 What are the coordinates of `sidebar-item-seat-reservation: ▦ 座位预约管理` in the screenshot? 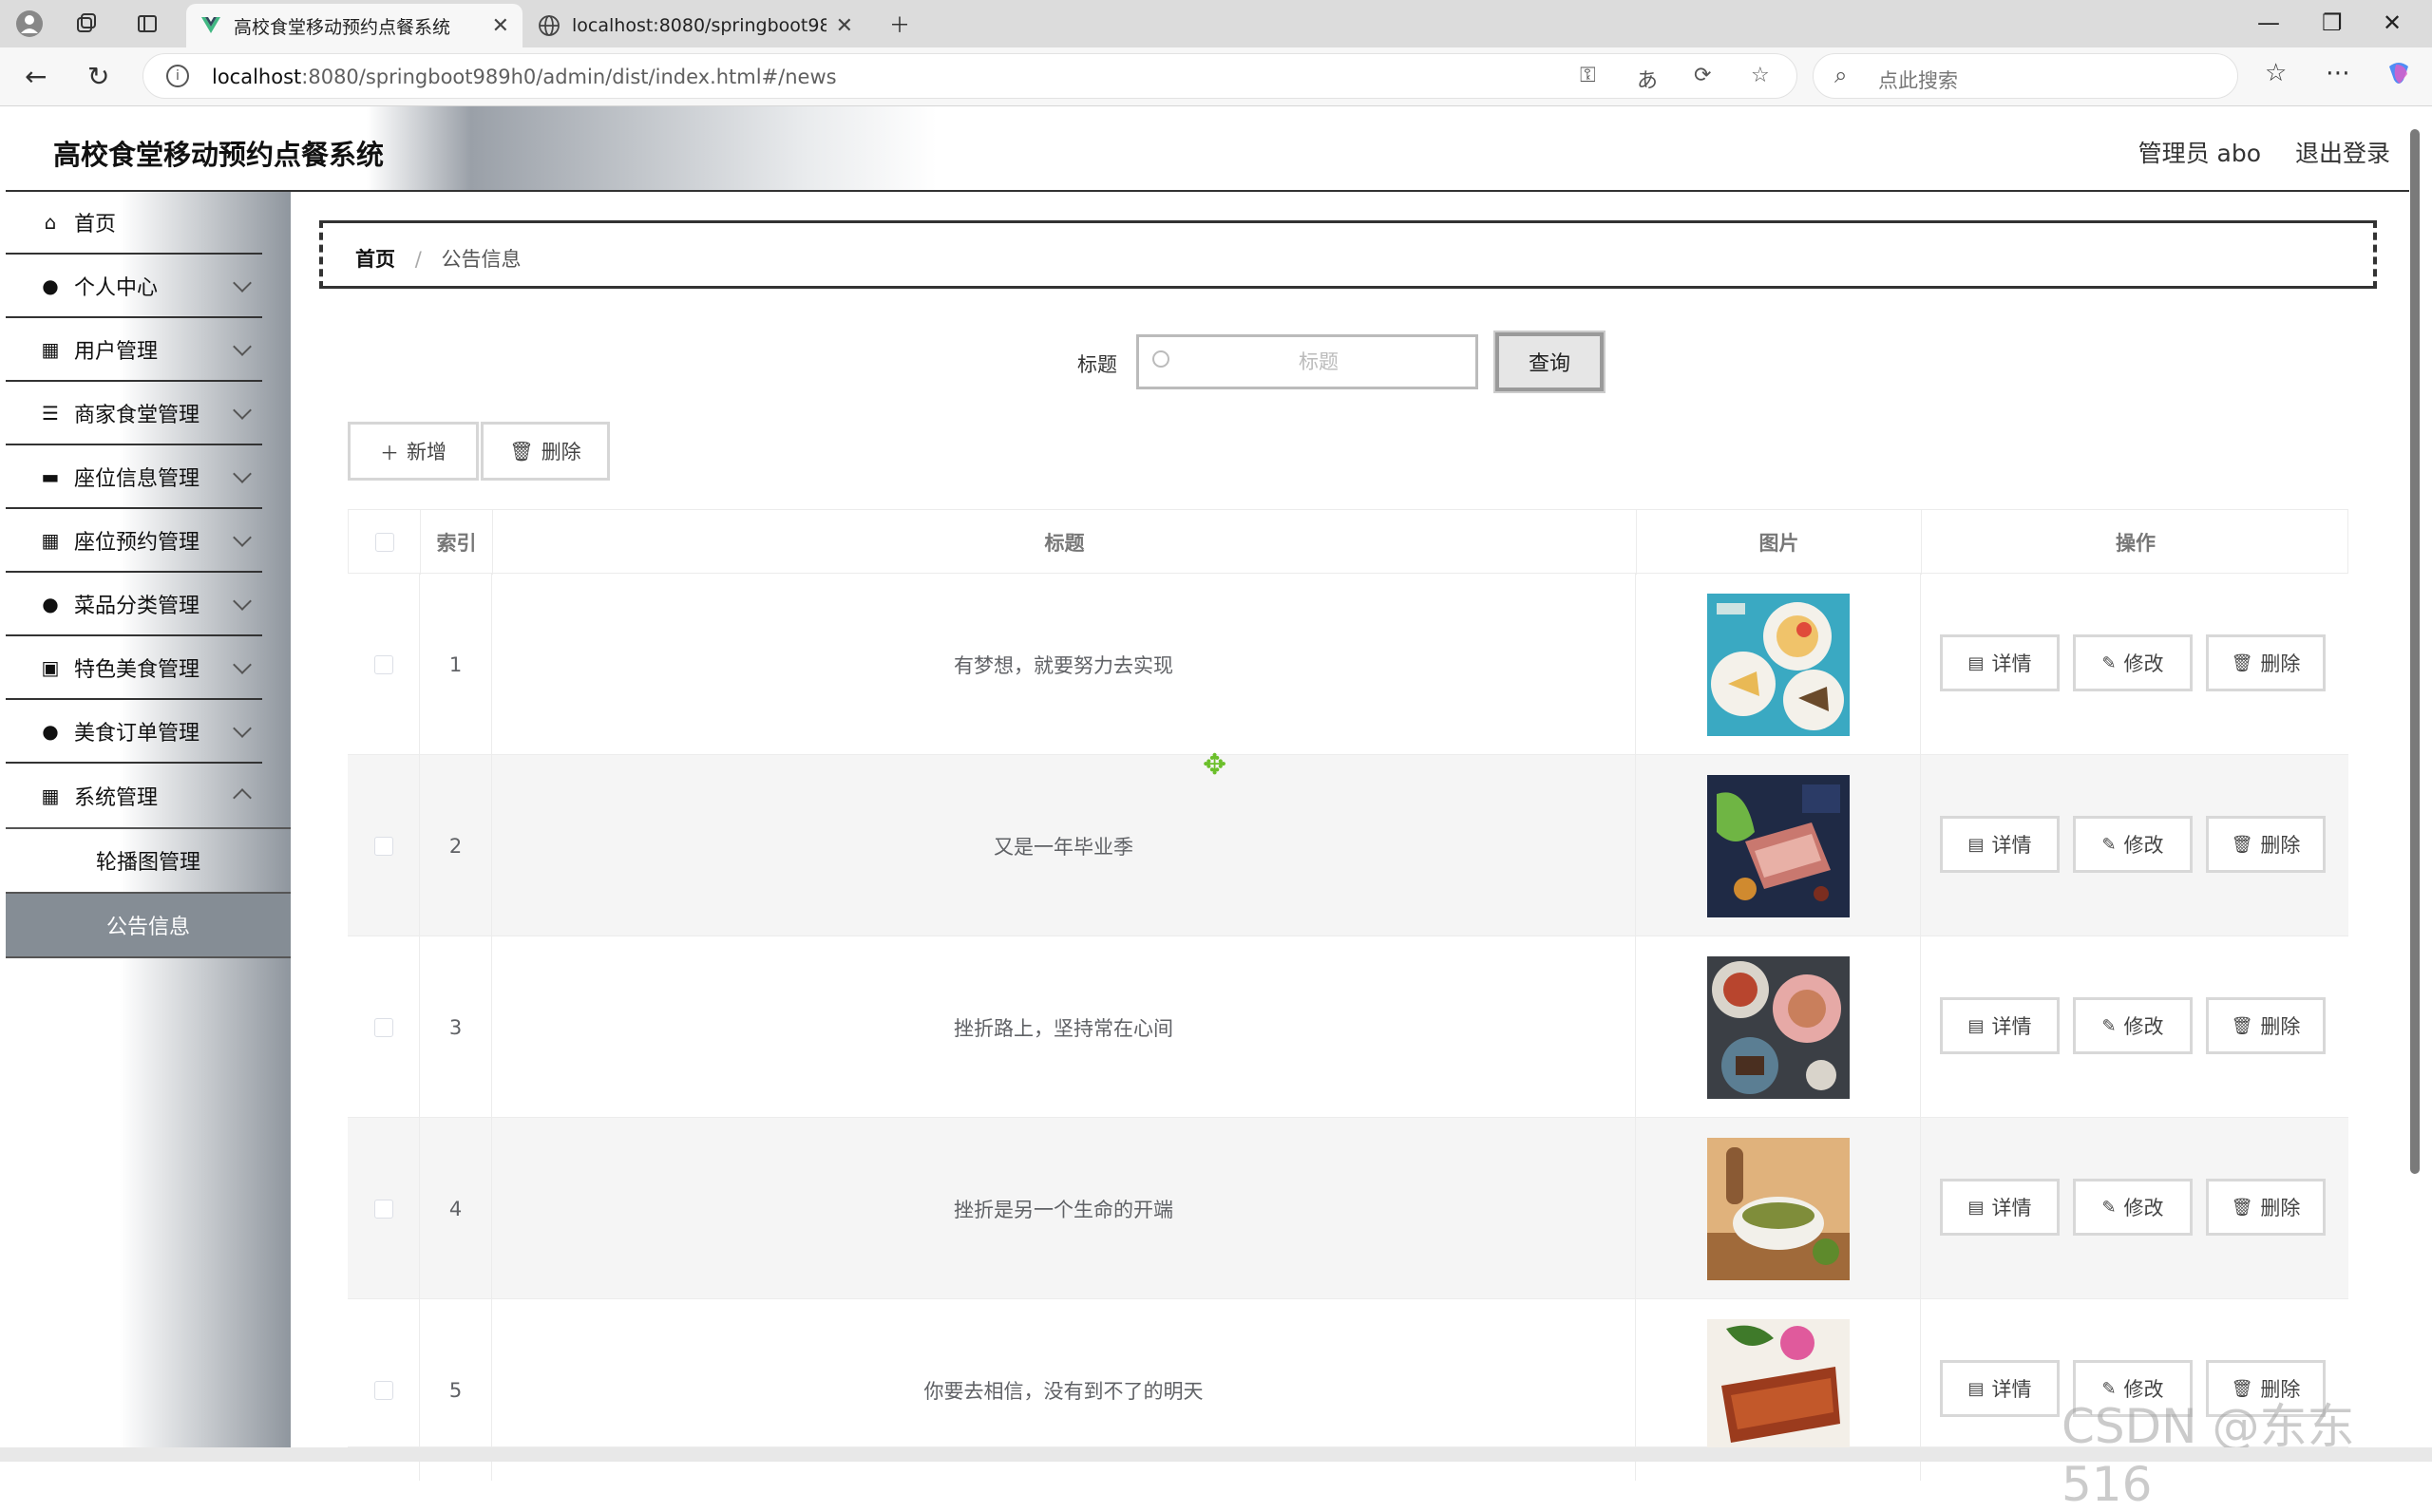 It's located at (134, 542).